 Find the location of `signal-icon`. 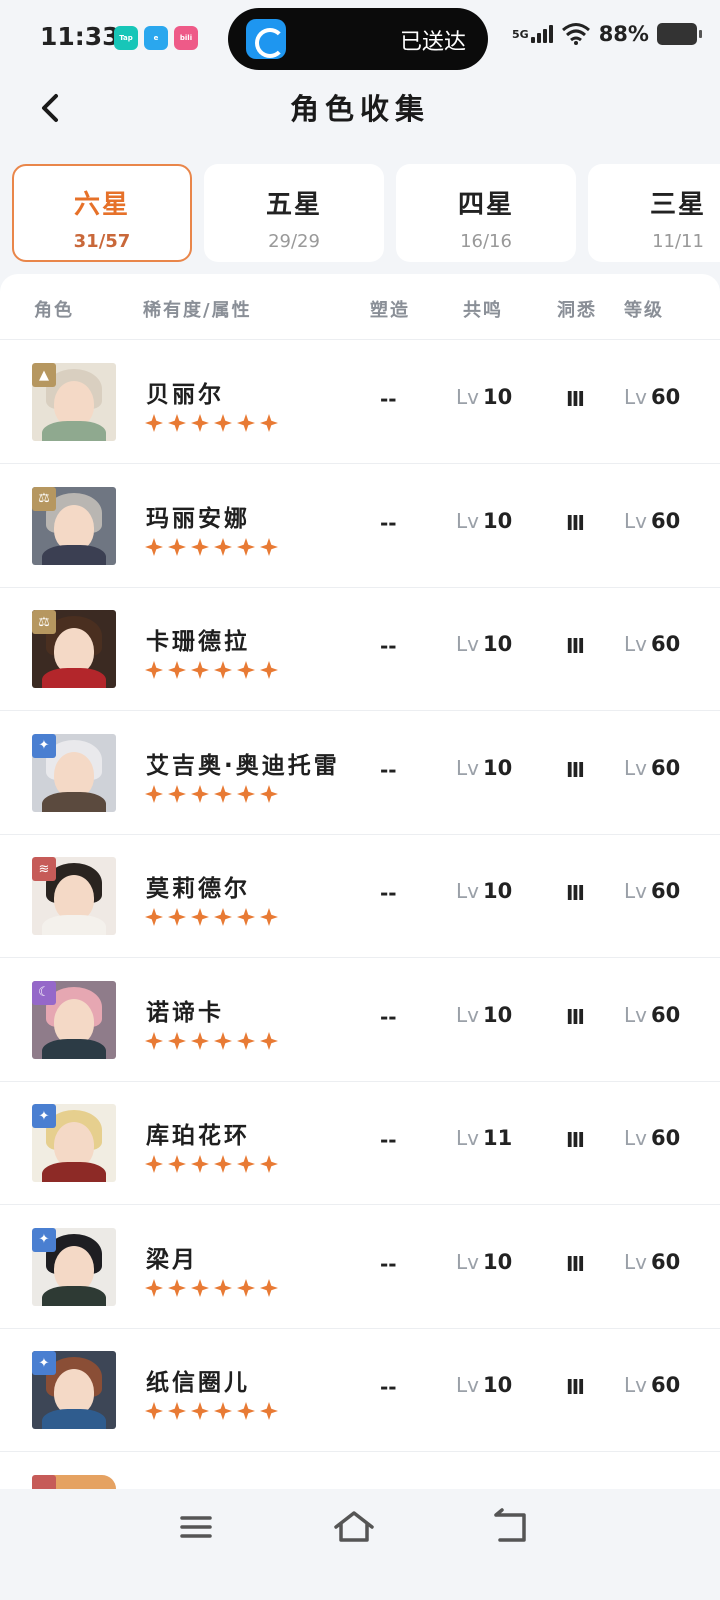

signal-icon is located at coordinates (541, 34).